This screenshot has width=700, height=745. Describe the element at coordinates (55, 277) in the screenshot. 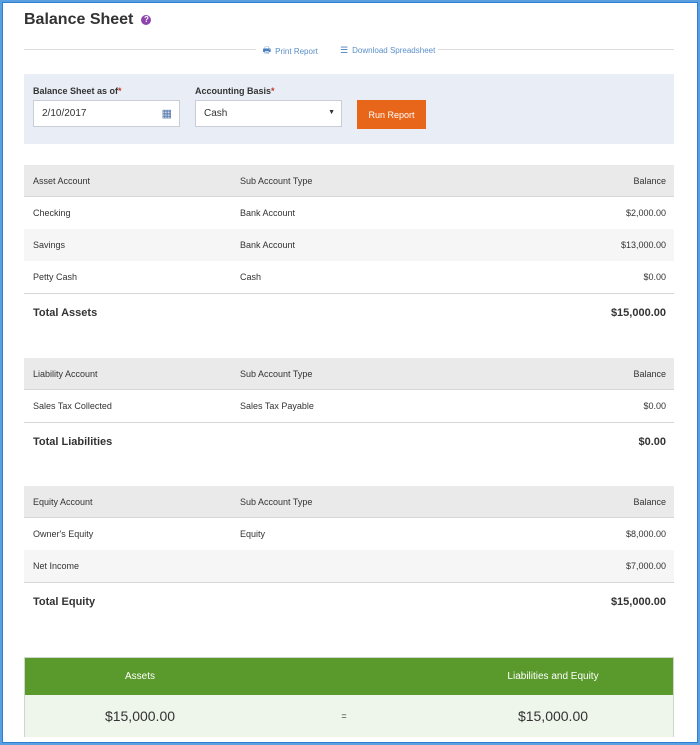

I see `account-cell: Petty Cash` at that location.